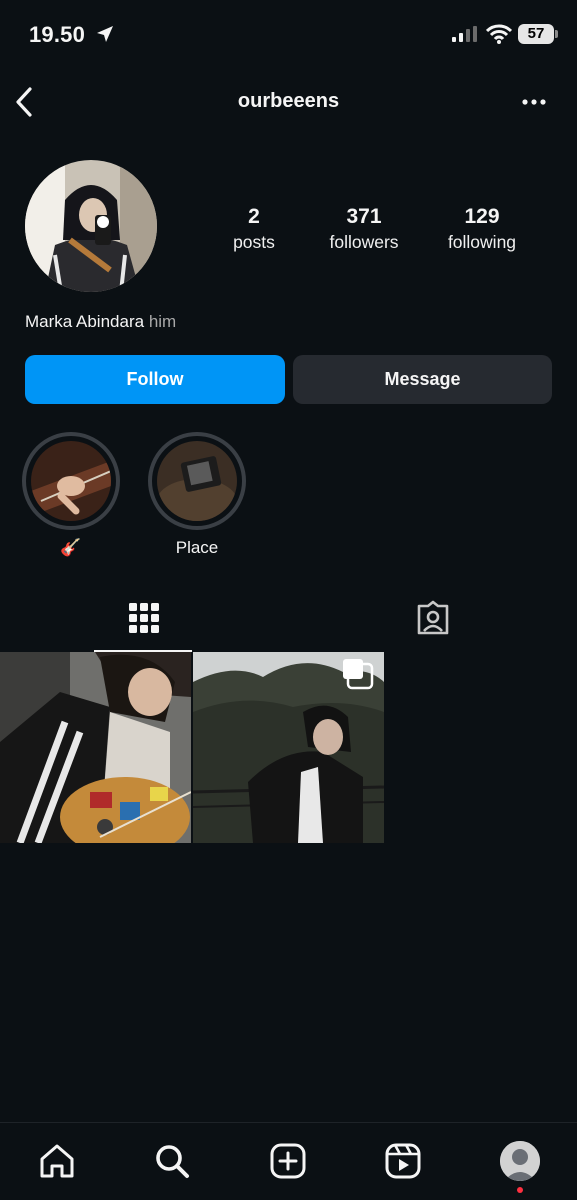 The height and width of the screenshot is (1200, 577). What do you see at coordinates (85, 321) in the screenshot?
I see `profile-name: Marka Abindara` at bounding box center [85, 321].